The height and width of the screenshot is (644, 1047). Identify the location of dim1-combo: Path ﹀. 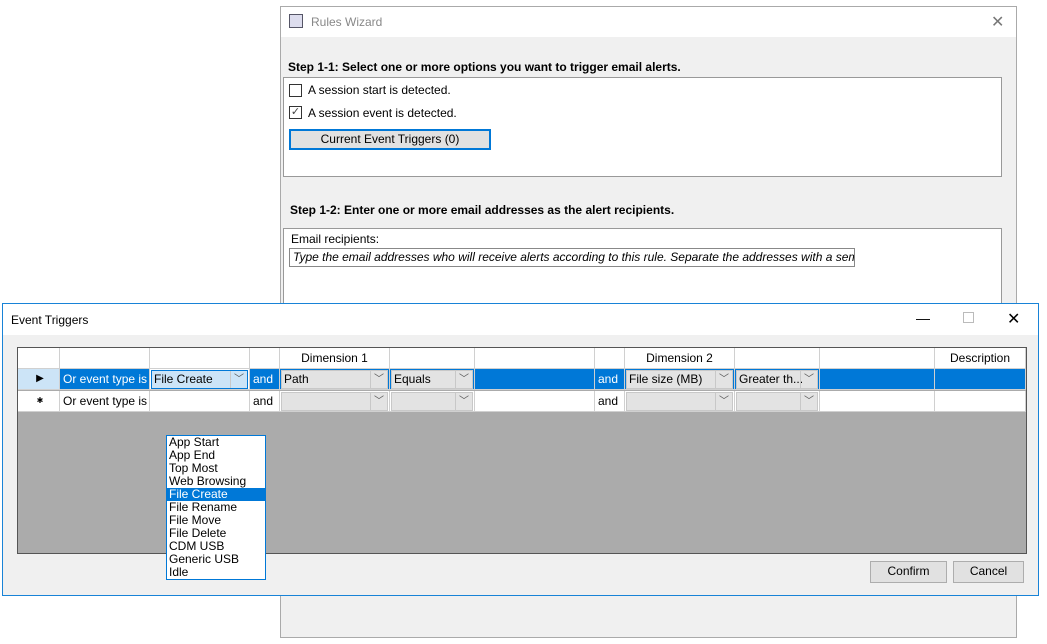
(334, 379).